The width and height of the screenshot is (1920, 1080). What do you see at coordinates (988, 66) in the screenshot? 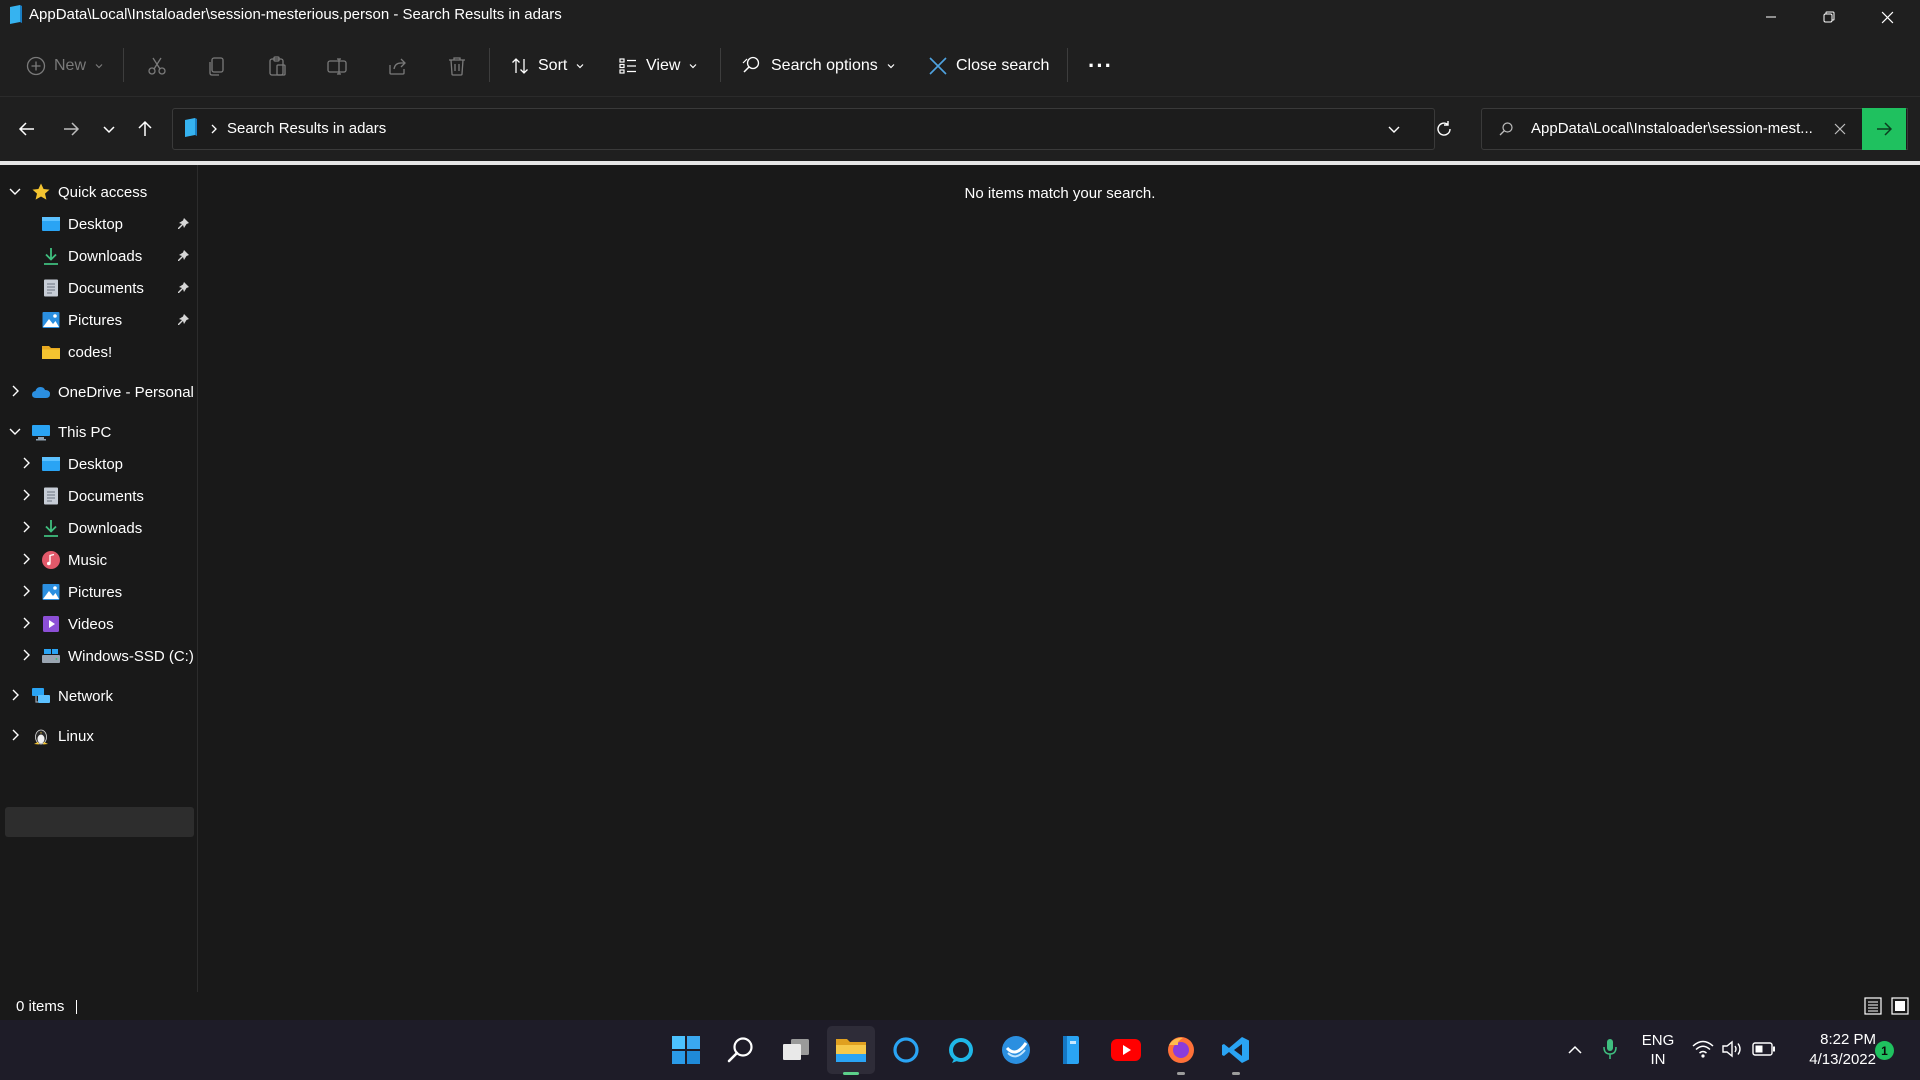
I see `close-search-button: Close search` at bounding box center [988, 66].